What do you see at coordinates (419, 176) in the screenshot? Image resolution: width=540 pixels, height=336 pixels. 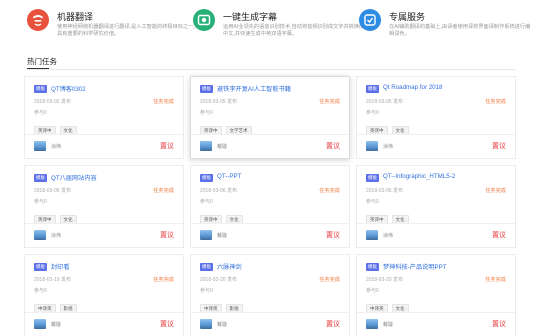 I see `task-title-link: QT--Infographic_HTML5-2` at bounding box center [419, 176].